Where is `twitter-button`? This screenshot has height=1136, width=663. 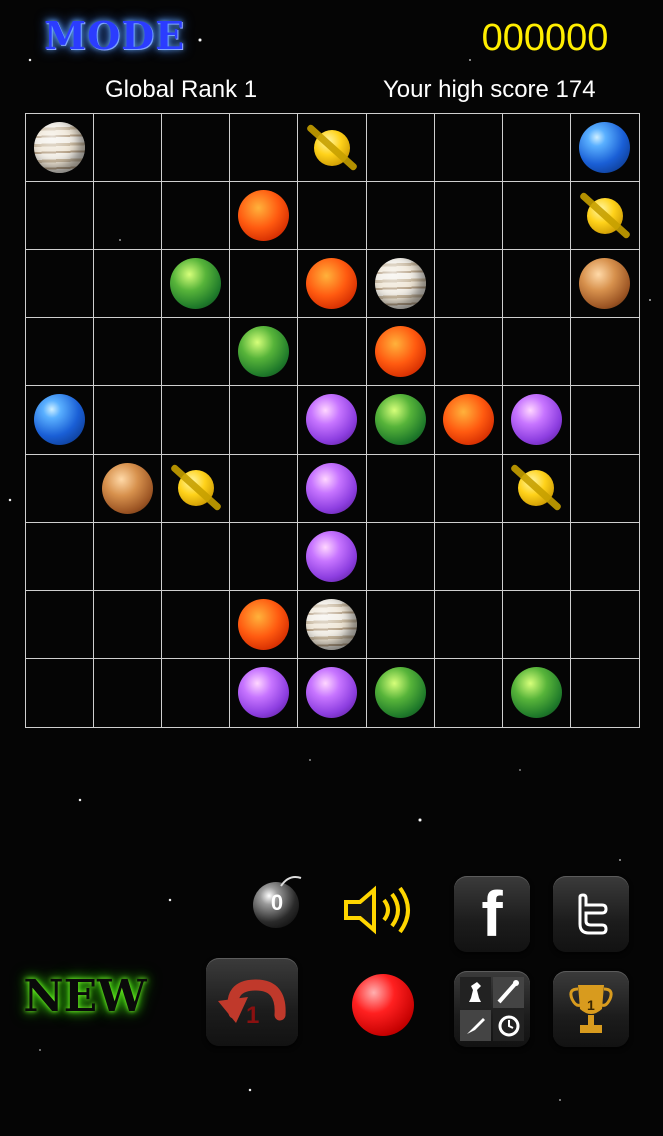 twitter-button is located at coordinates (591, 914).